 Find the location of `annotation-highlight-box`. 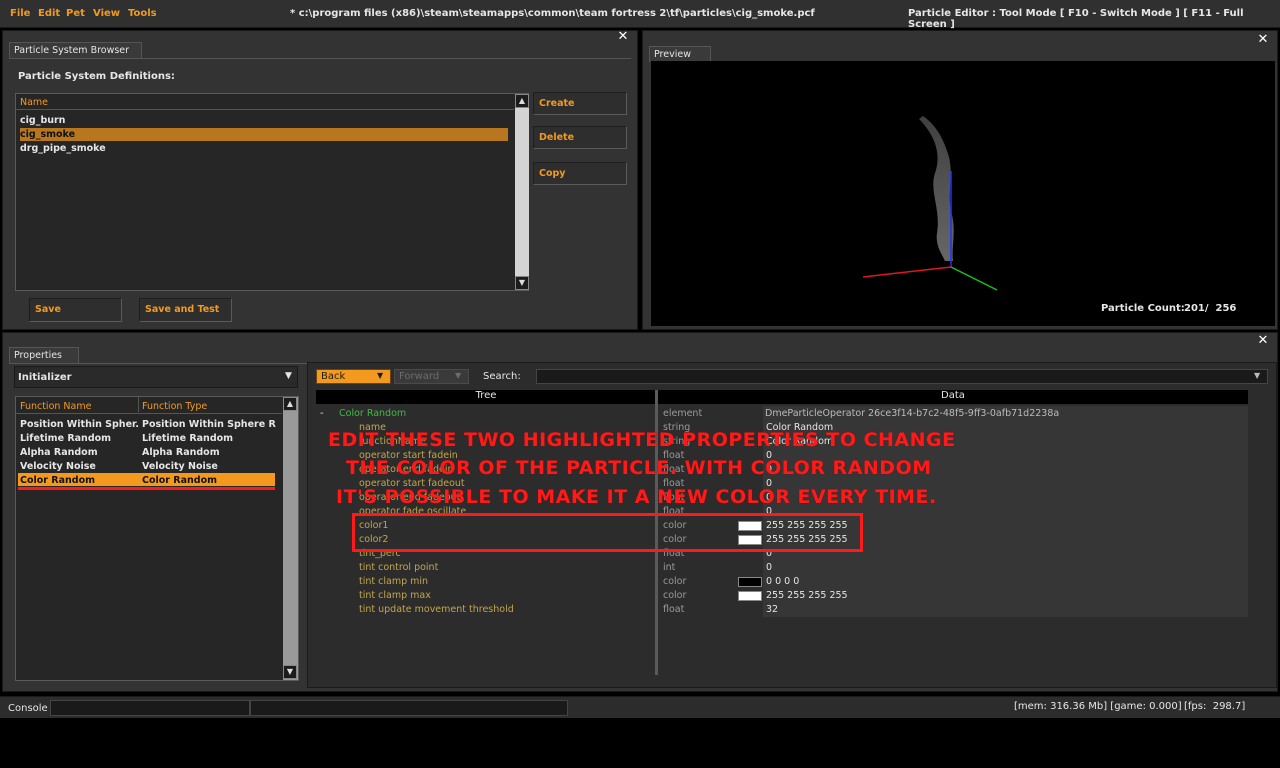

annotation-highlight-box is located at coordinates (607, 532).